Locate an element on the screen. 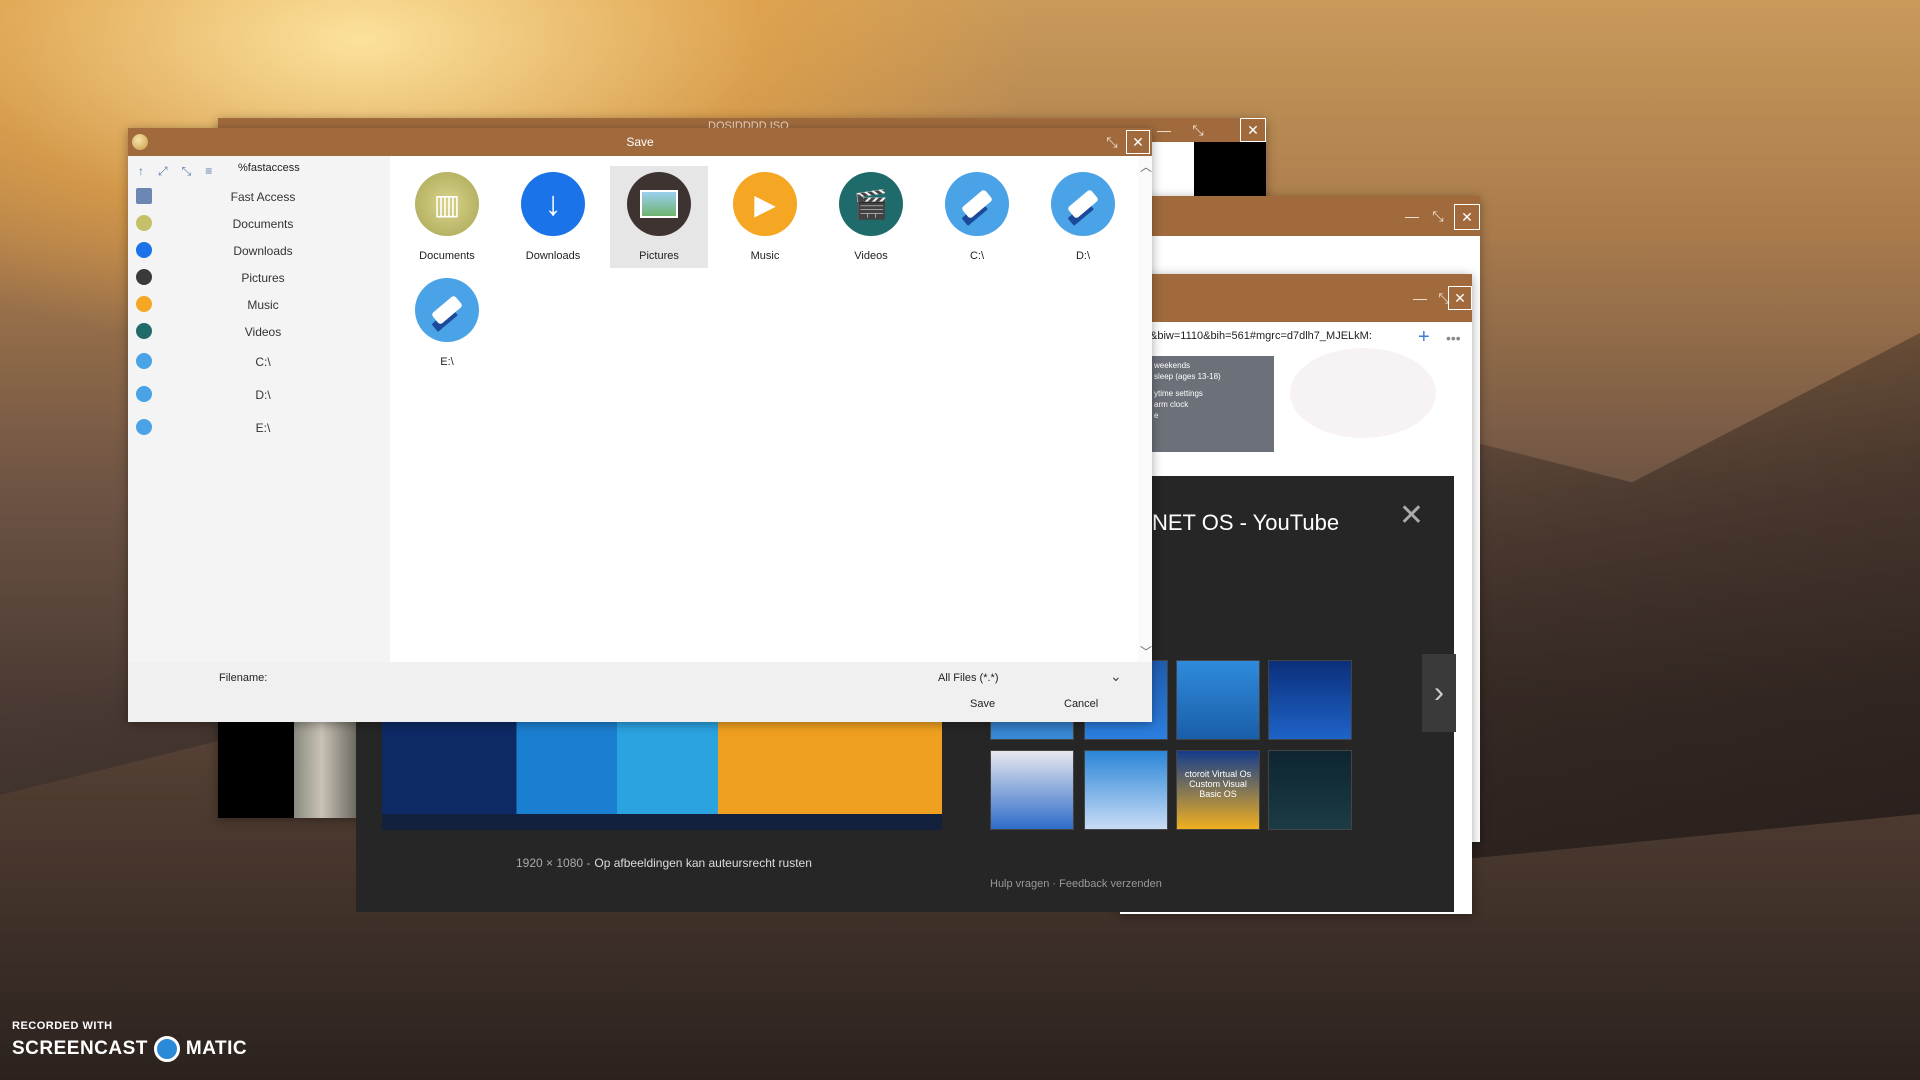  documents-icon is located at coordinates (144, 223).